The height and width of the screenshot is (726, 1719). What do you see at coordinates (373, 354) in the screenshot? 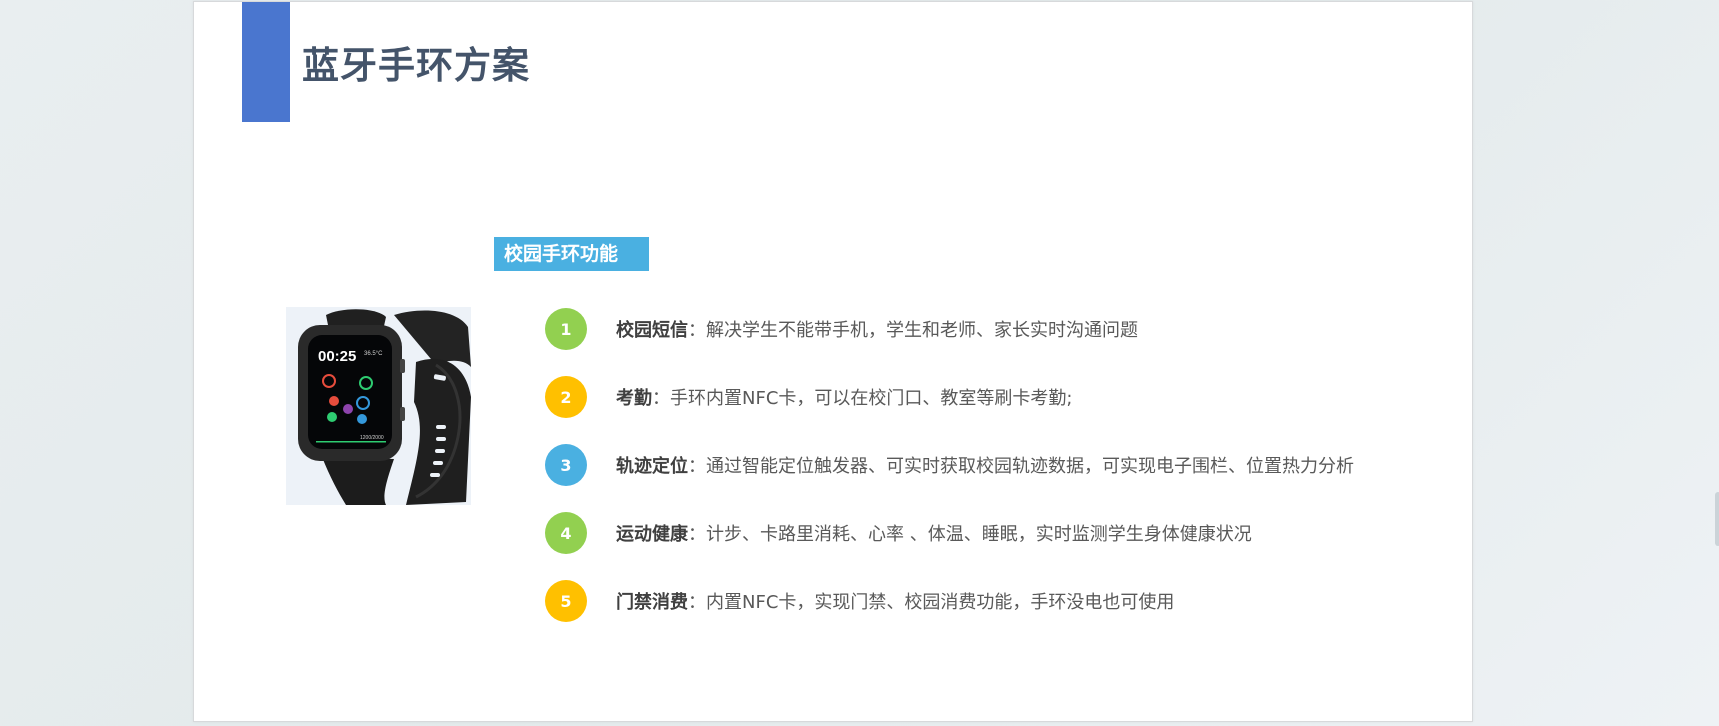
I see `watch-temperature: 36.5°C` at bounding box center [373, 354].